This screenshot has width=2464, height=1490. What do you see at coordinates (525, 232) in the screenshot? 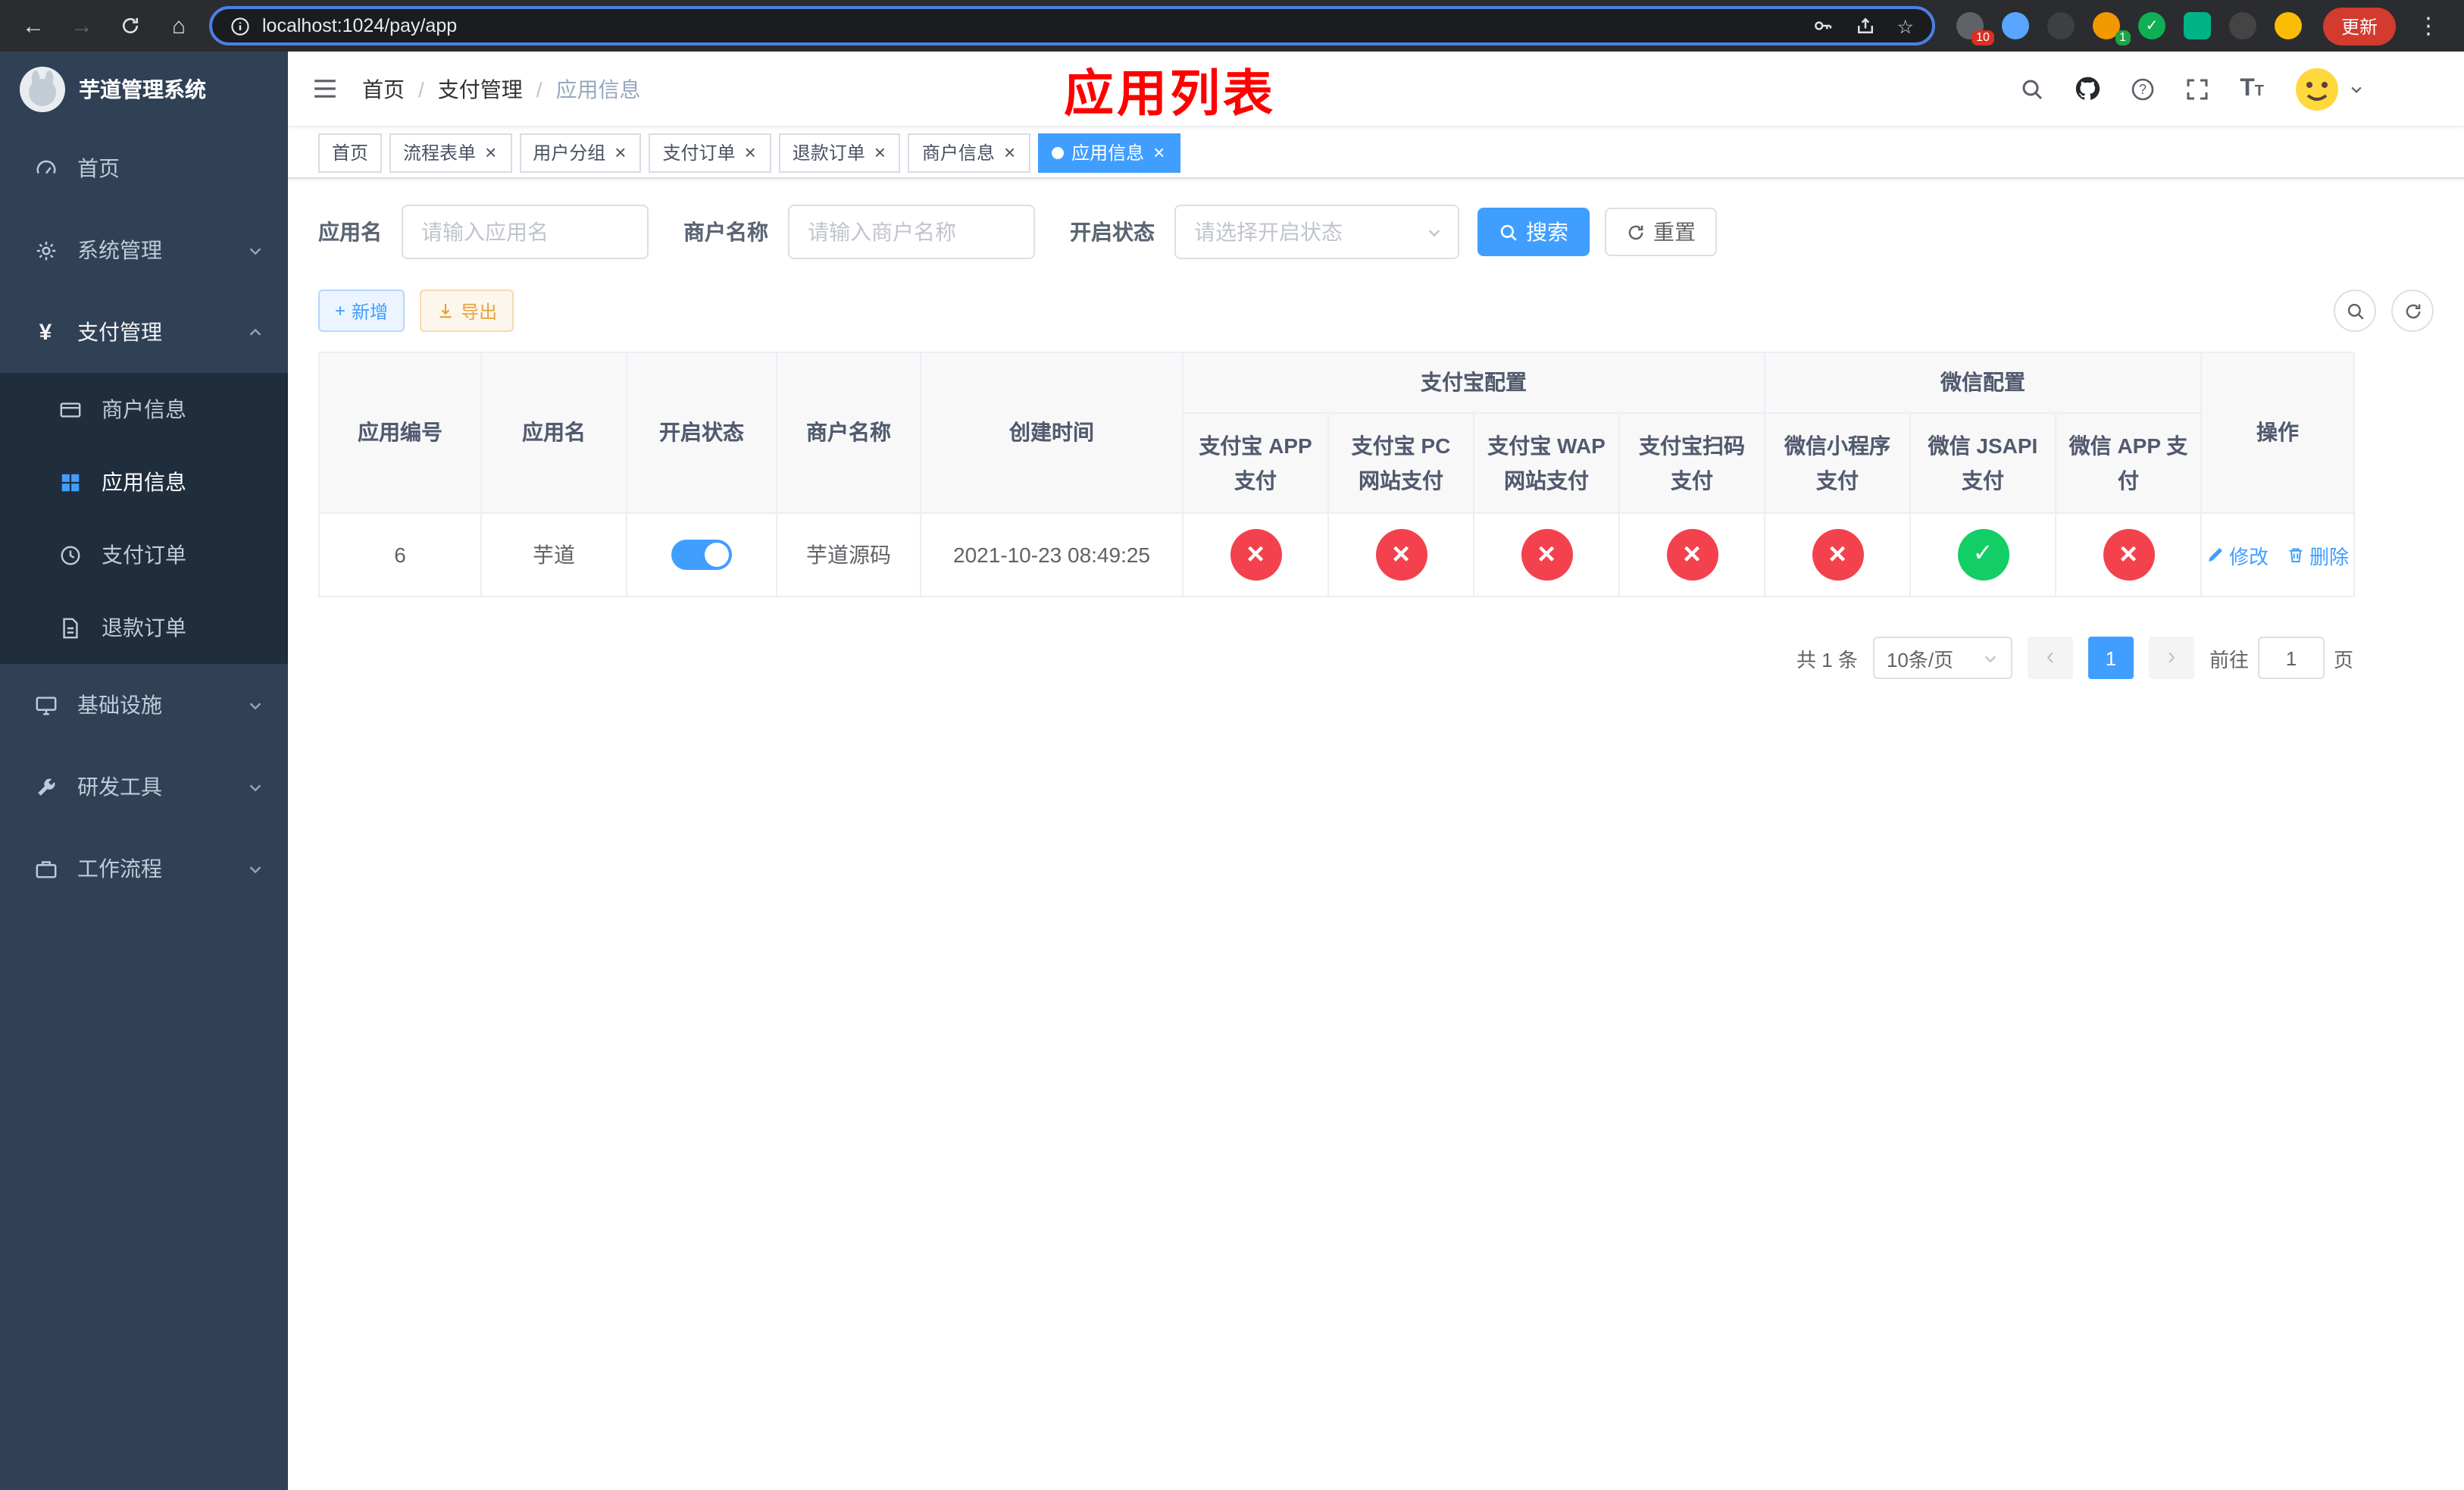
I see `app-name-input` at bounding box center [525, 232].